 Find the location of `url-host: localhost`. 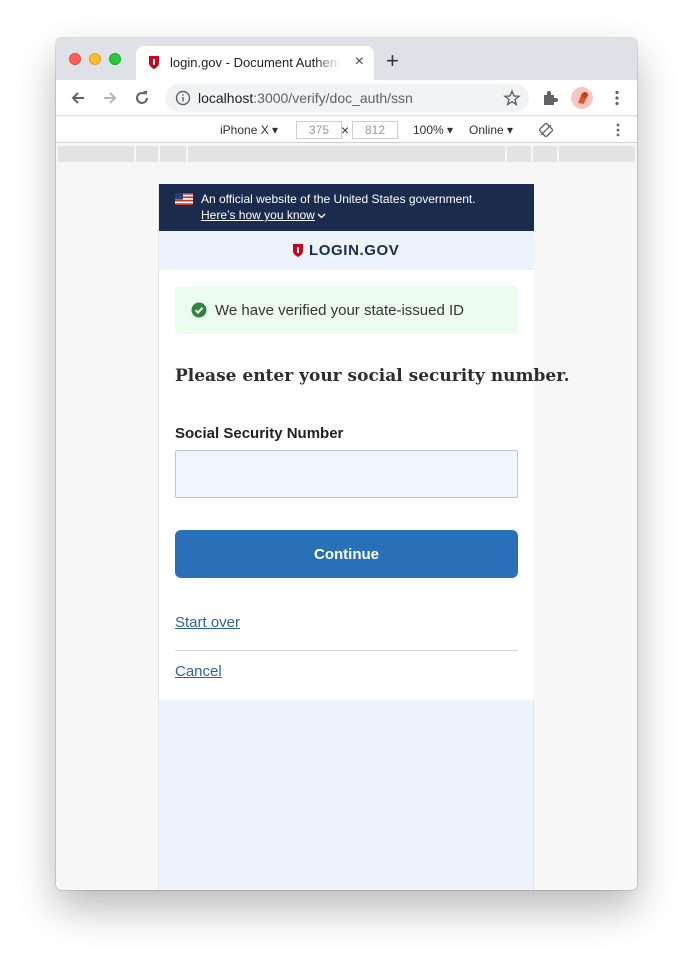

url-host: localhost is located at coordinates (226, 98).